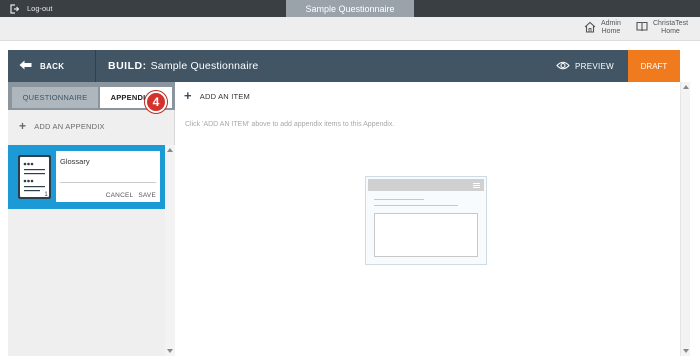  I want to click on admin-home-link: Admin Home, so click(602, 28).